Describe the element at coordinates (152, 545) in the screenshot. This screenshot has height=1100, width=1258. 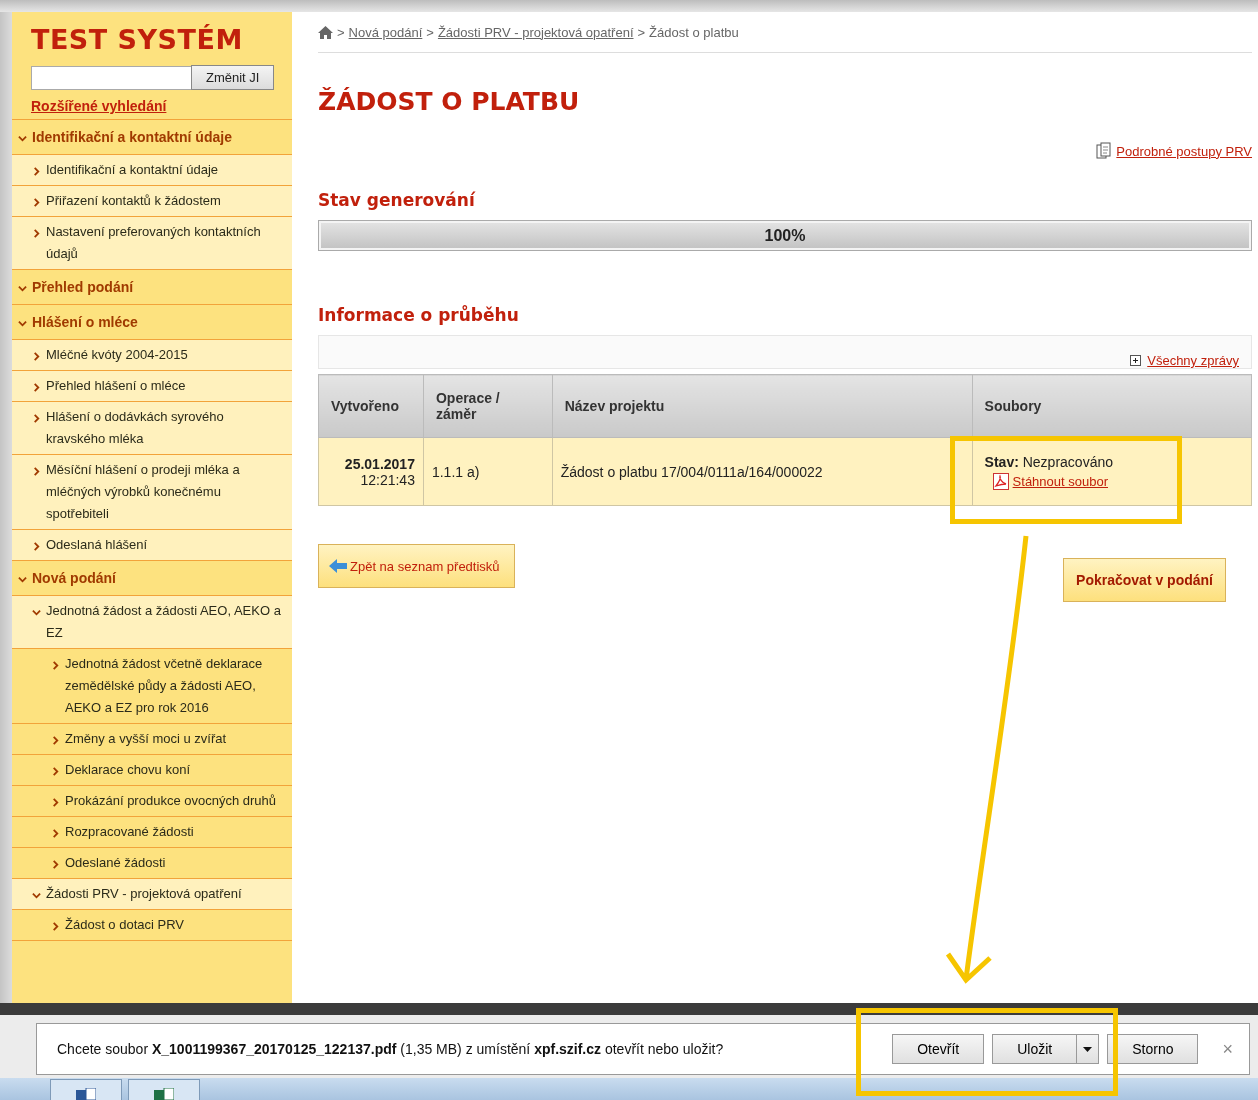
I see `menu-item: Odeslaná hlášení` at that location.